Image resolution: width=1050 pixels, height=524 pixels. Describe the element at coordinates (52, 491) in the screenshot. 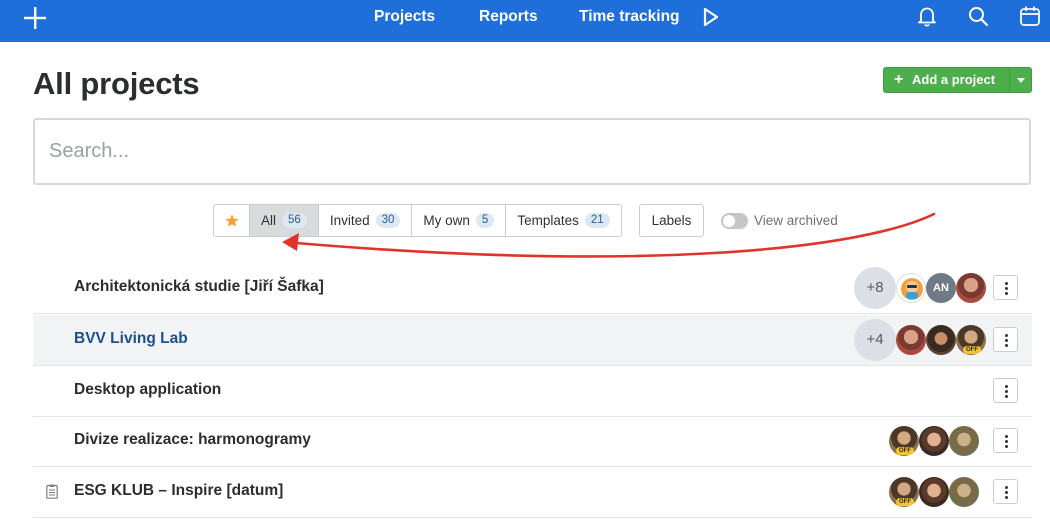

I see `template-document-icon` at that location.